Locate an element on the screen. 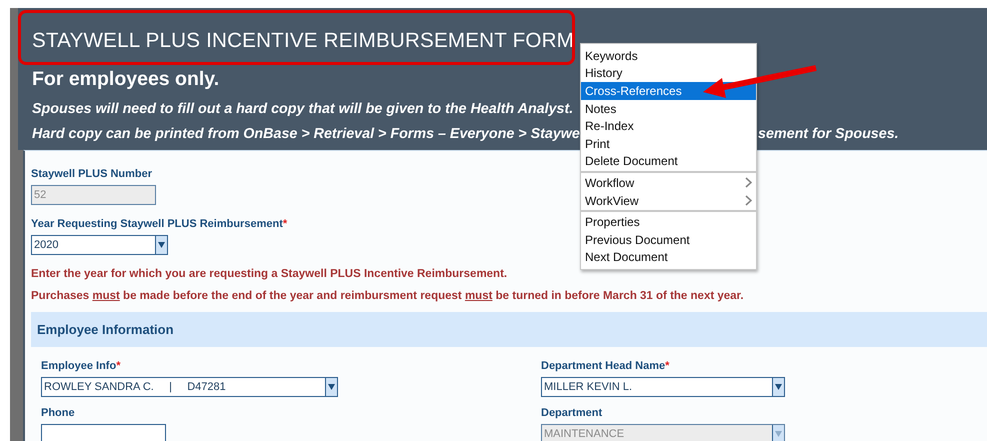  menu-item: Previous Document is located at coordinates (668, 239).